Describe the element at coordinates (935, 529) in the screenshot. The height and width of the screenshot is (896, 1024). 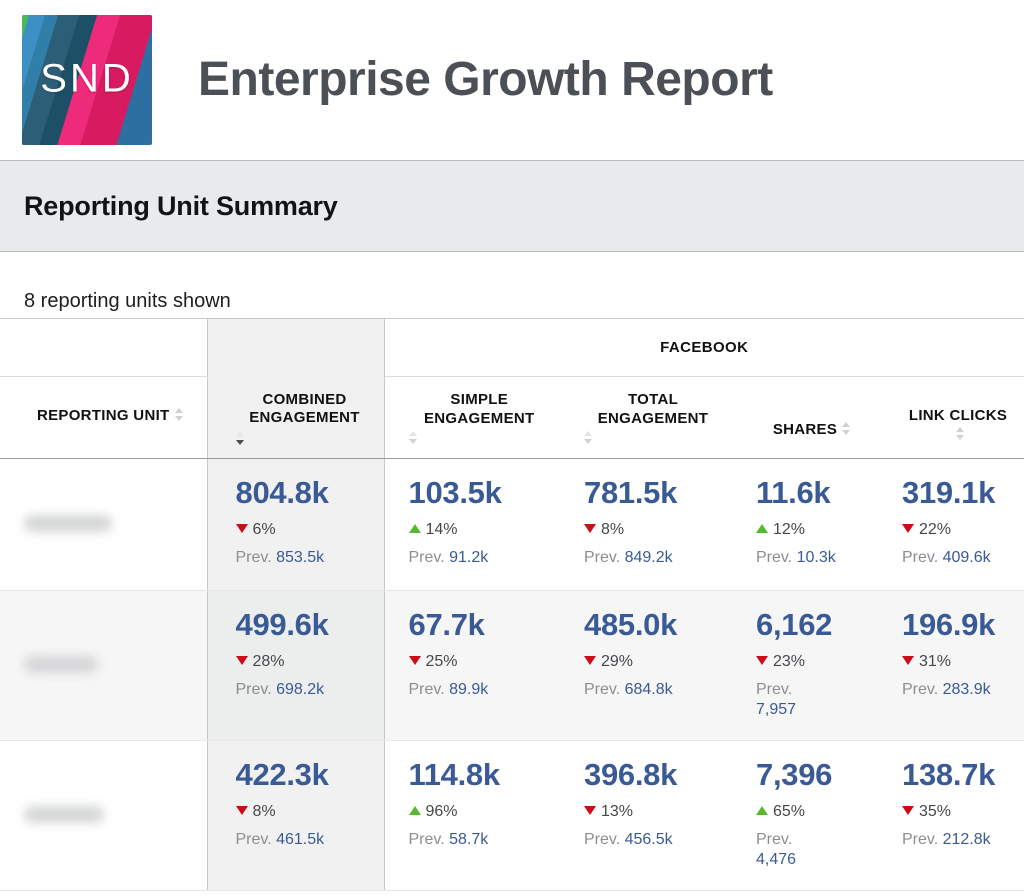
I see `metric-delta-text: 22%` at that location.